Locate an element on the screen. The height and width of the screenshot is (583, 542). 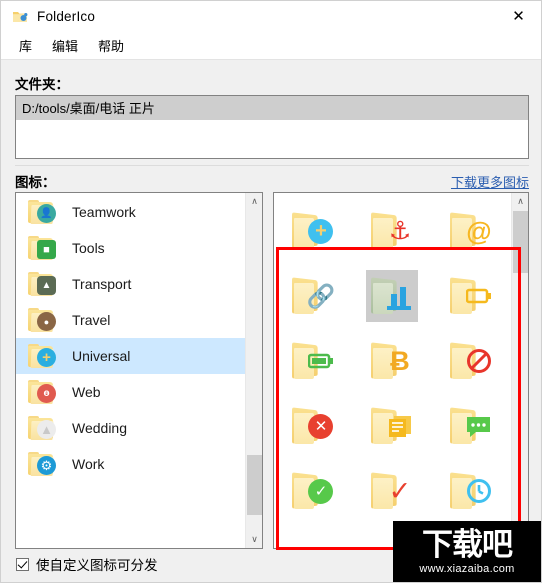
icon-cell-folder-delete: ✕ is located at coordinates (313, 425).